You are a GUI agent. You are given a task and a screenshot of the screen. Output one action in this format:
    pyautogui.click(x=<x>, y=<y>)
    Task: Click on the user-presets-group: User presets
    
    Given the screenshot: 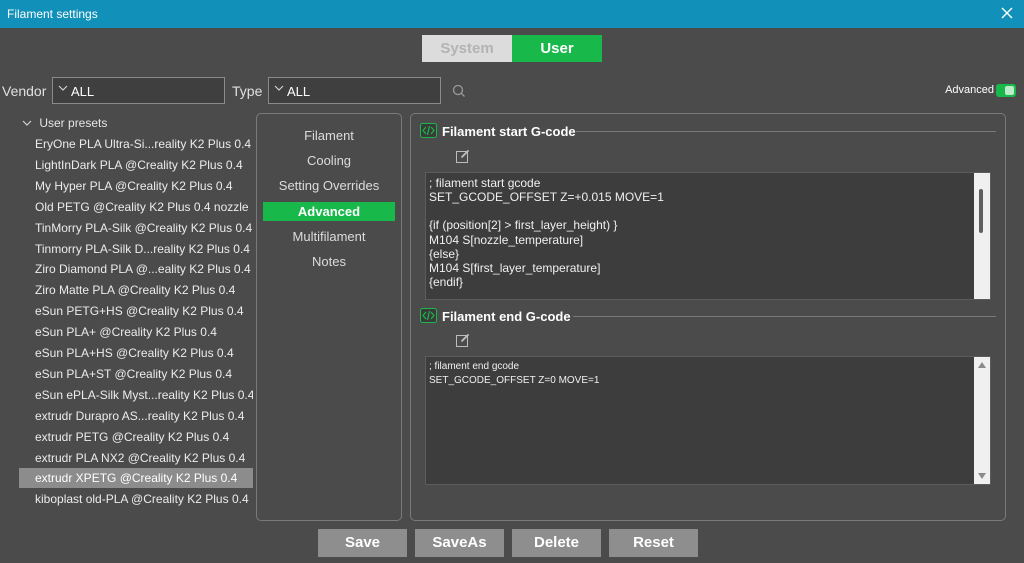 What is the action you would take?
    pyautogui.click(x=64, y=123)
    